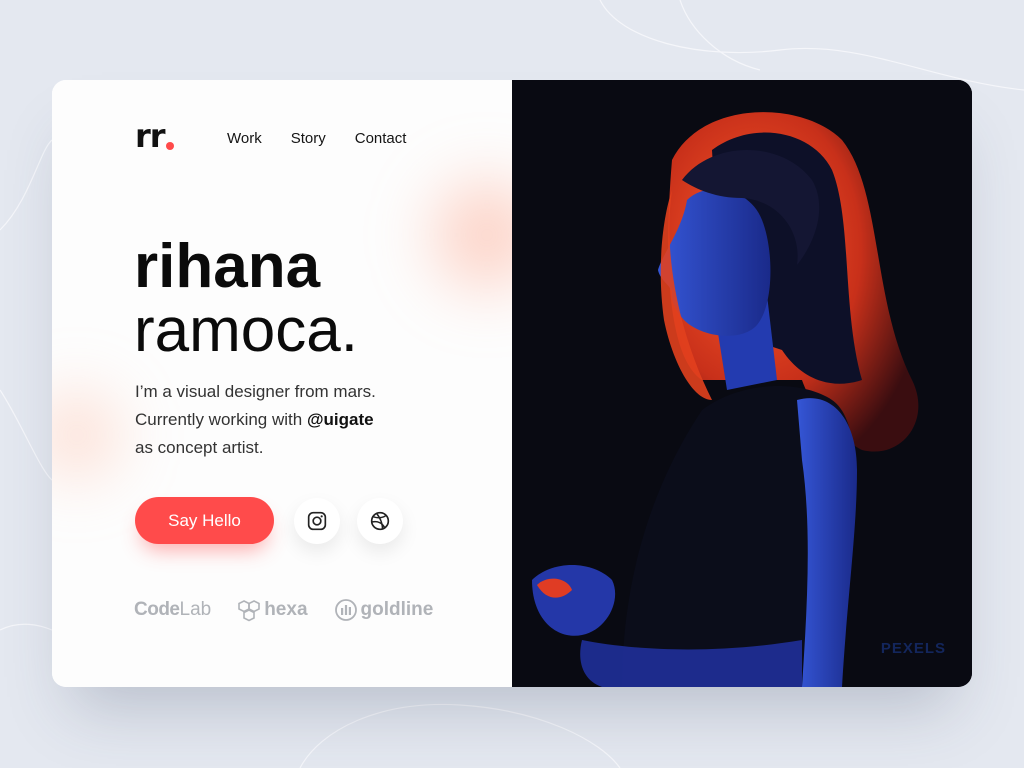 The width and height of the screenshot is (1024, 768). What do you see at coordinates (204, 520) in the screenshot?
I see `say-hello-button: Say Hello` at bounding box center [204, 520].